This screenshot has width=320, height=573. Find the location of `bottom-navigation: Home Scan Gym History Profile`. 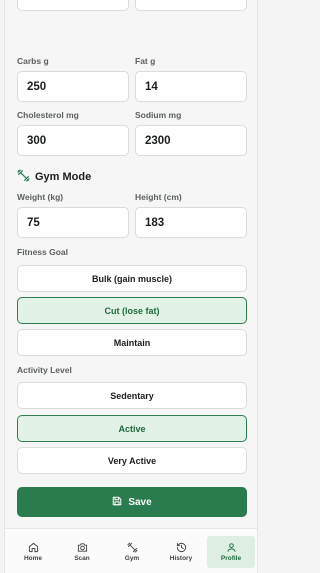

bottom-navigation: Home Scan Gym History Profile is located at coordinates (131, 550).